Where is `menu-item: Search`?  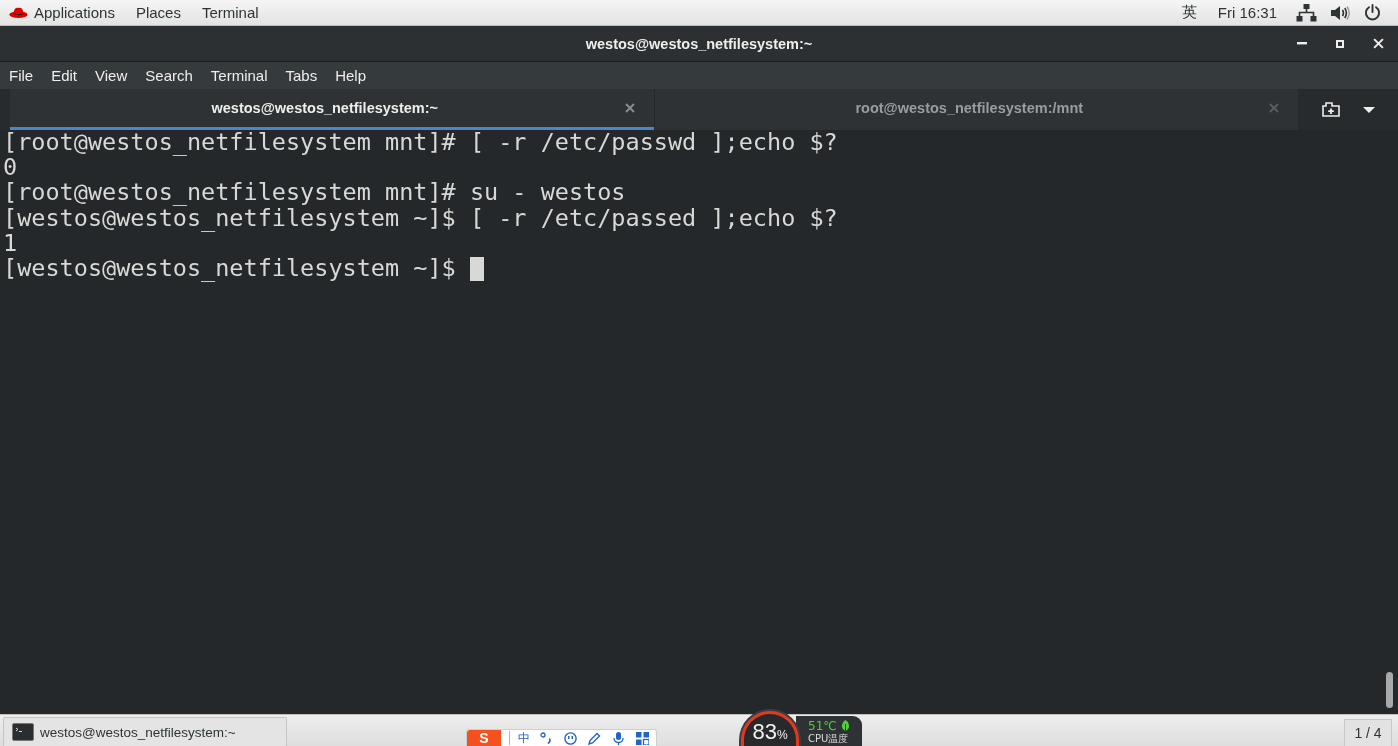
menu-item: Search is located at coordinates (169, 75).